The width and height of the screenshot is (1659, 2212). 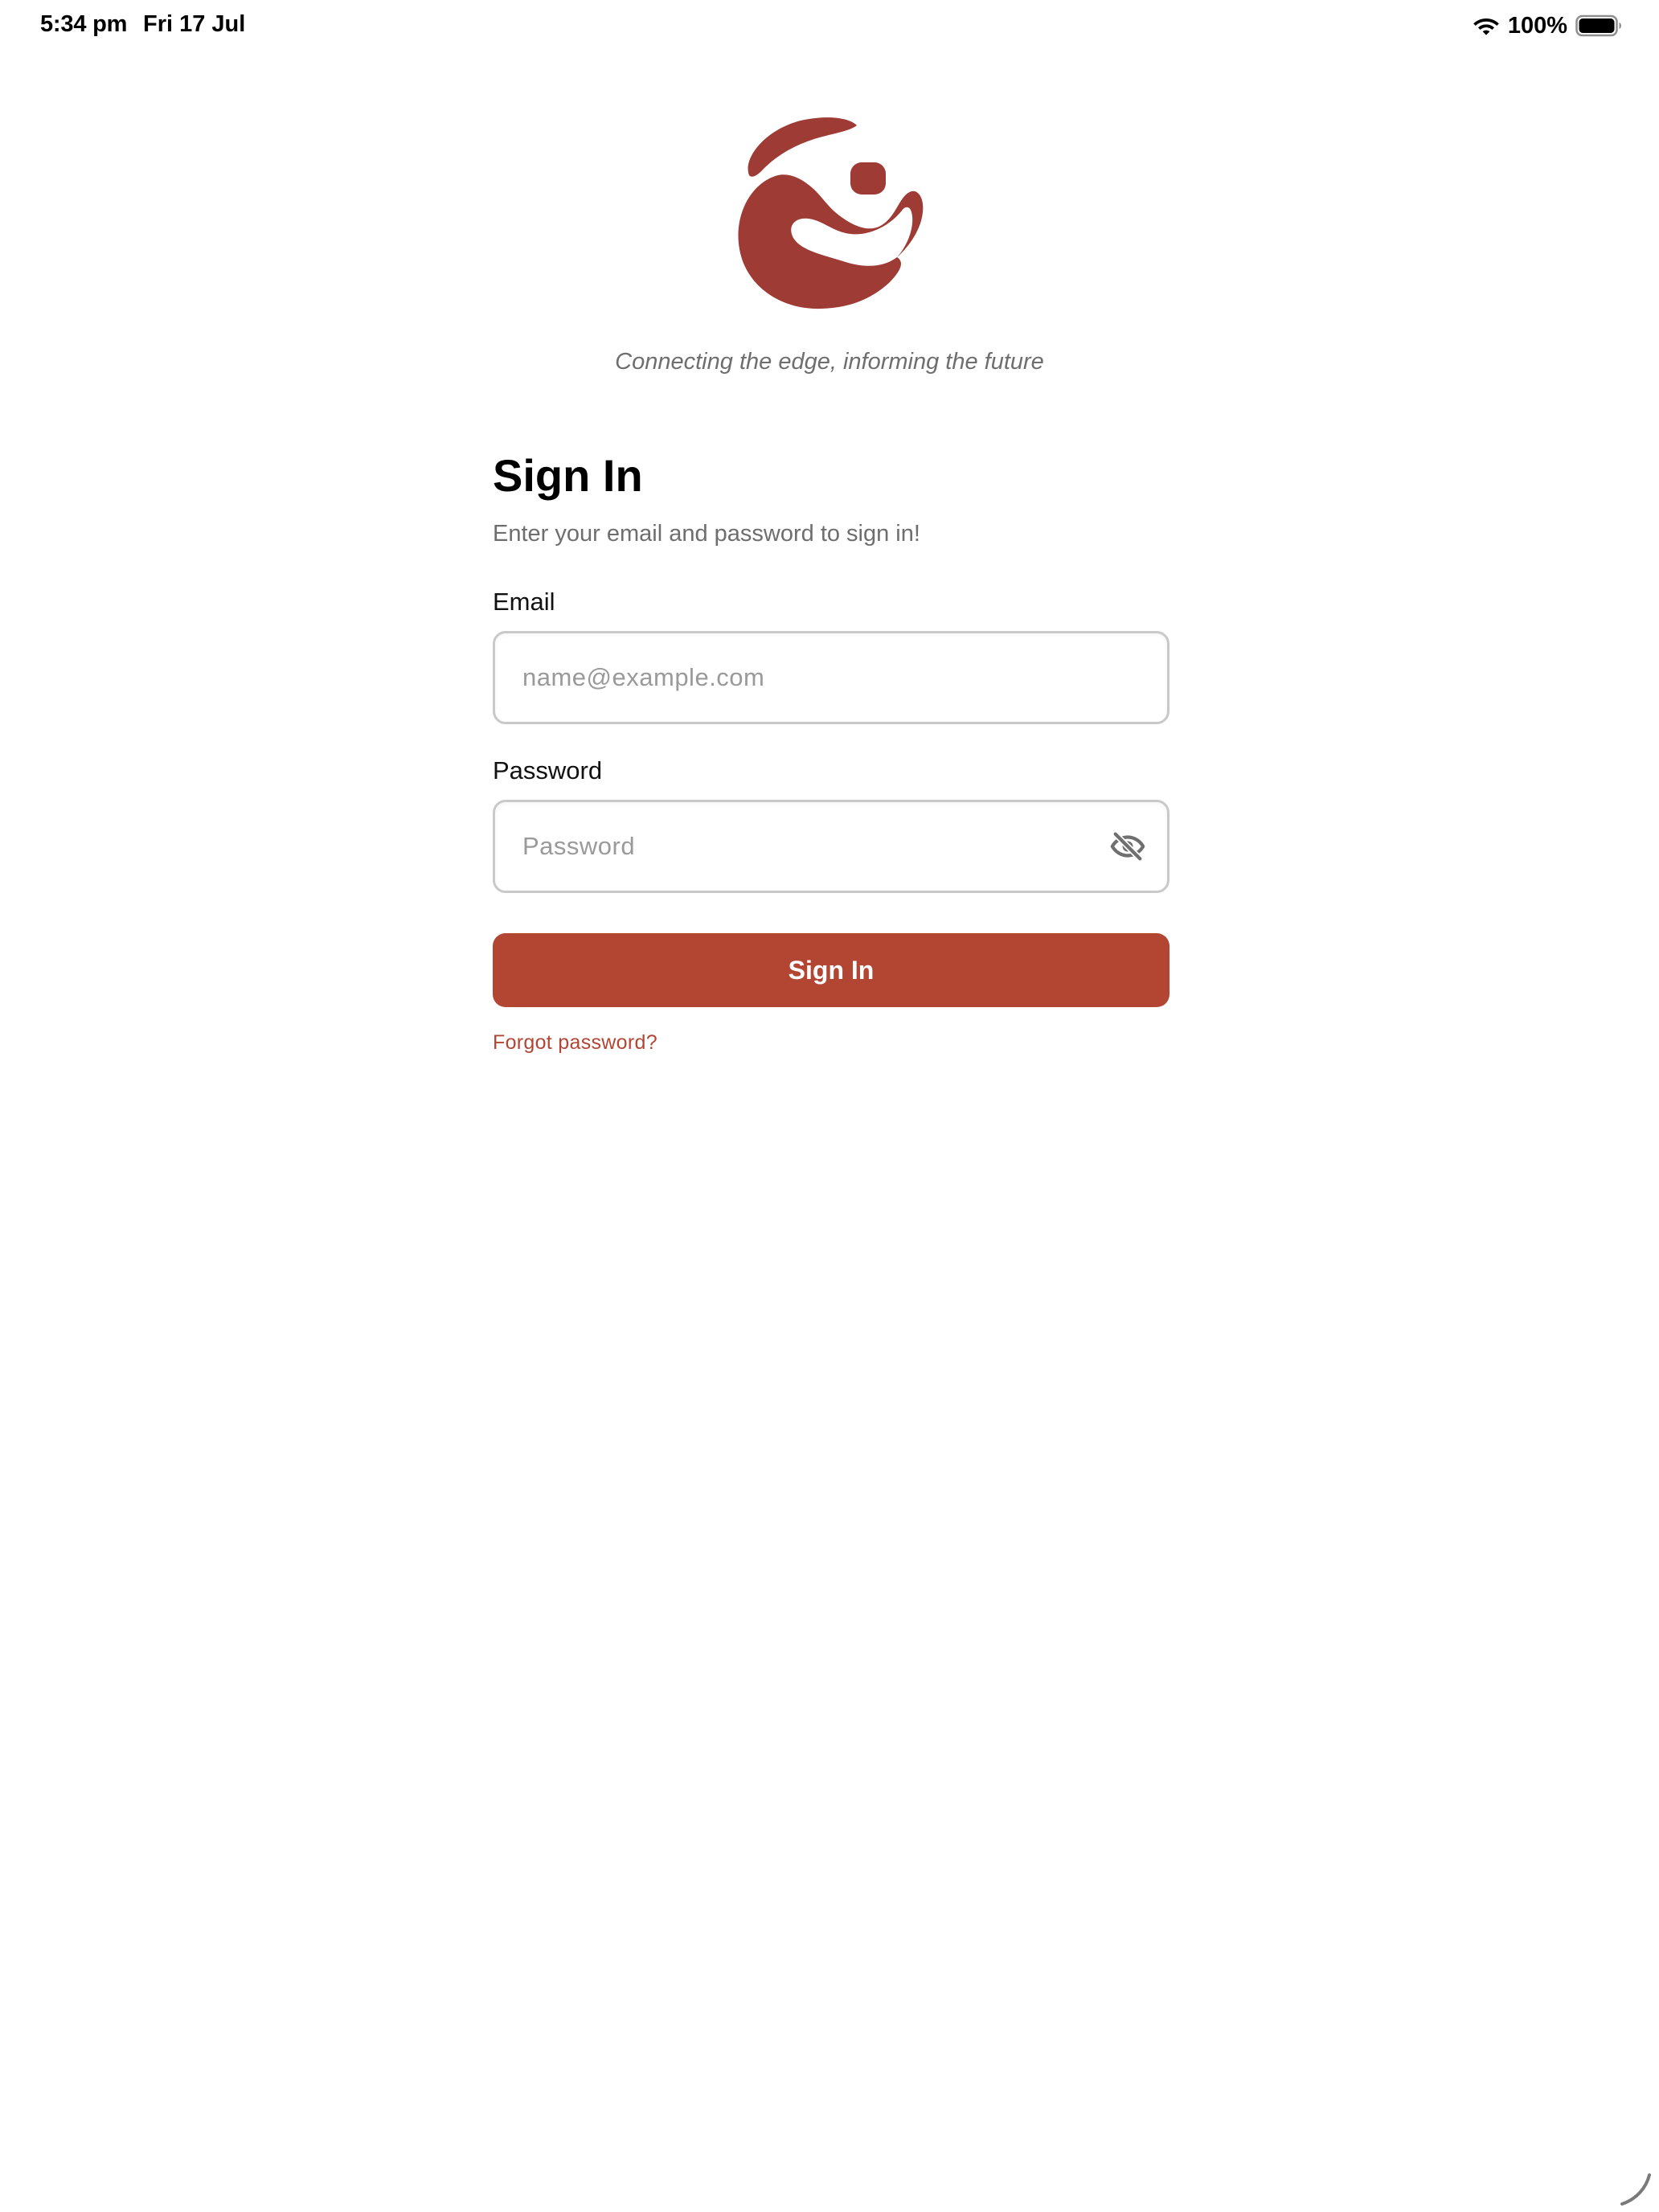 I want to click on eye-off-icon, so click(x=1127, y=846).